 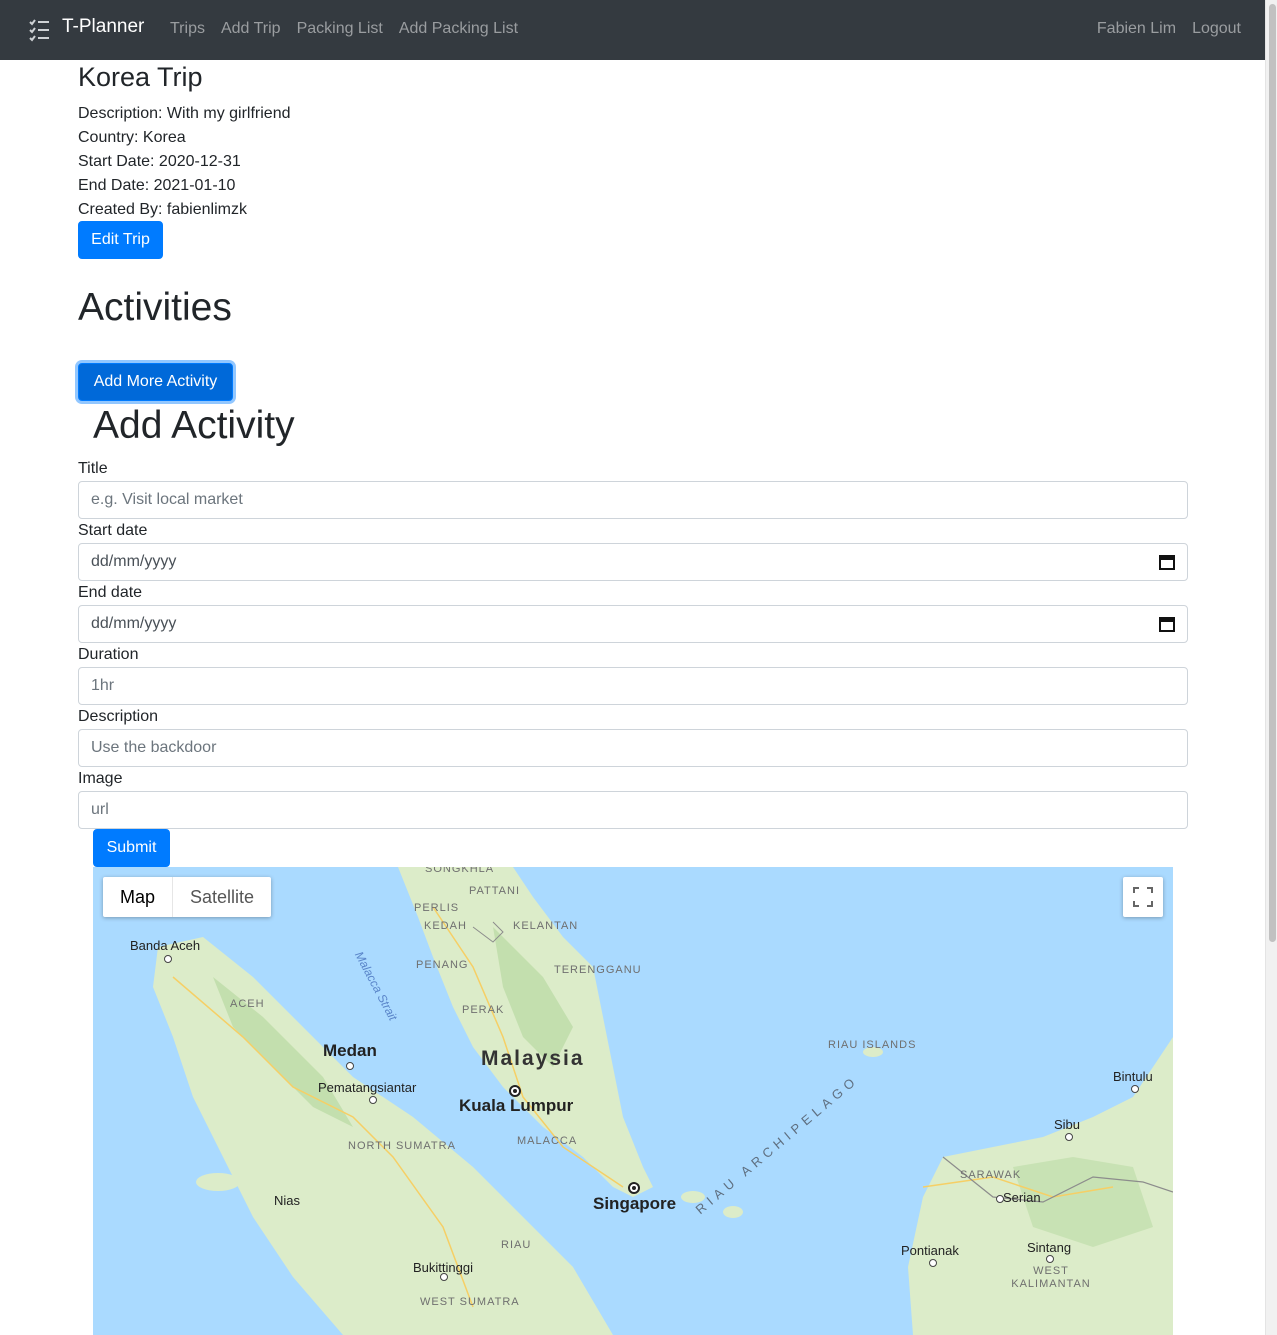 I want to click on add-activity-heading: Add Activity, so click(x=194, y=425).